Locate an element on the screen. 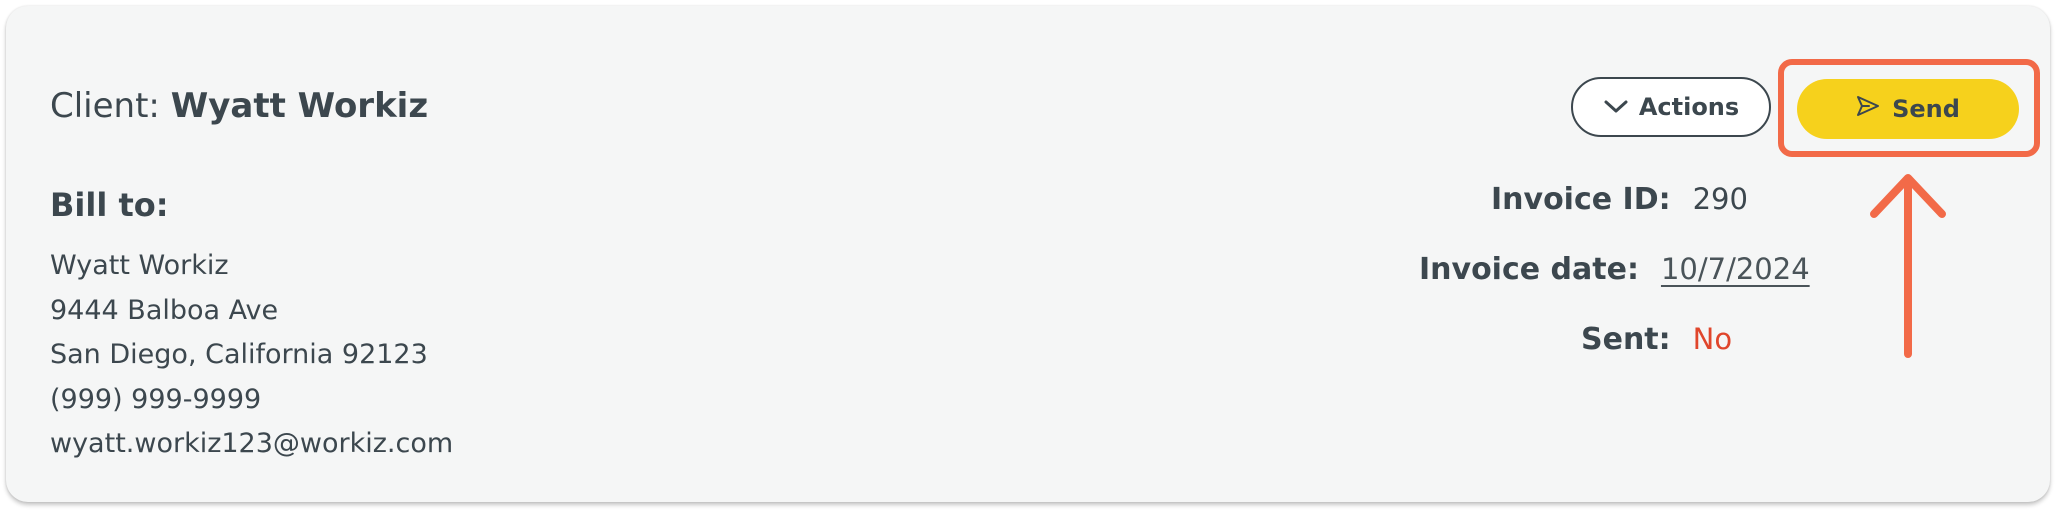 The height and width of the screenshot is (518, 2065). invoice-date-row: Invoice date: 10/7/2024 is located at coordinates (1614, 269).